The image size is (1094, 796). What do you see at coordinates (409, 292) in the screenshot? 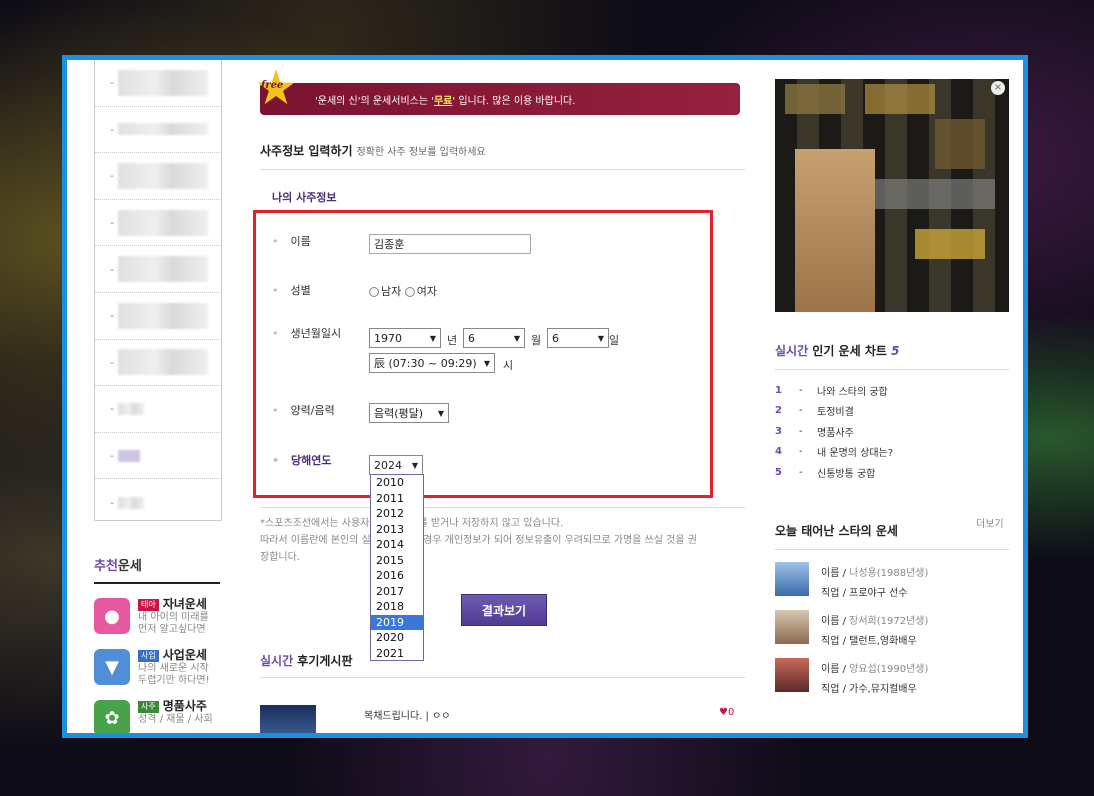
I see `gender-female-radio` at bounding box center [409, 292].